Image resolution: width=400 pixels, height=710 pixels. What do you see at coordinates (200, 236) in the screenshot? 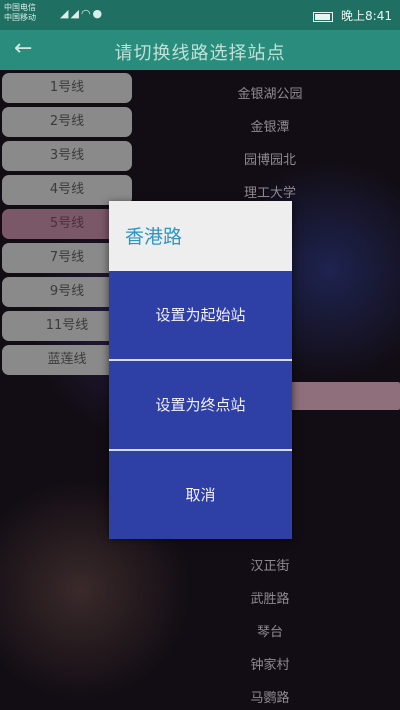
I see `dialog-title: 香港路` at bounding box center [200, 236].